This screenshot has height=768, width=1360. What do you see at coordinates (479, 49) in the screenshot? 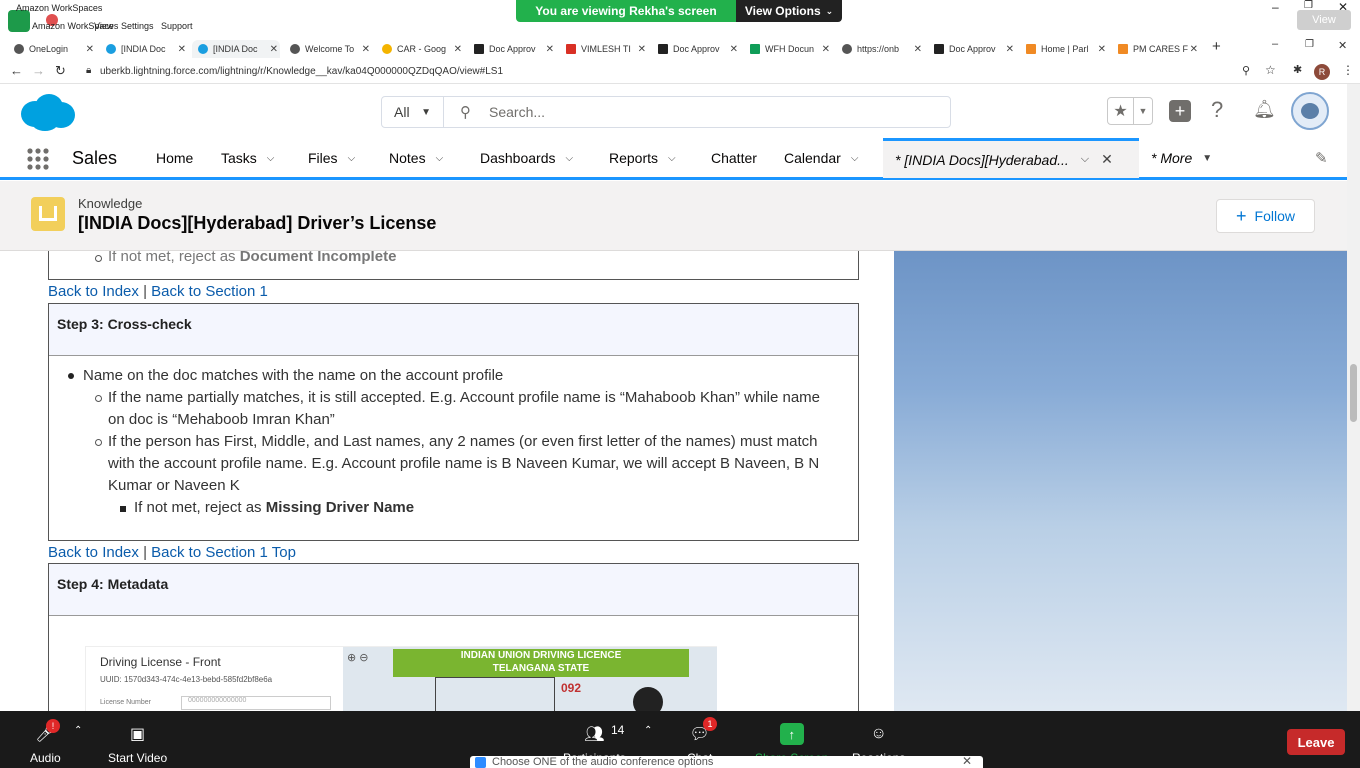
I see `document-icon` at bounding box center [479, 49].